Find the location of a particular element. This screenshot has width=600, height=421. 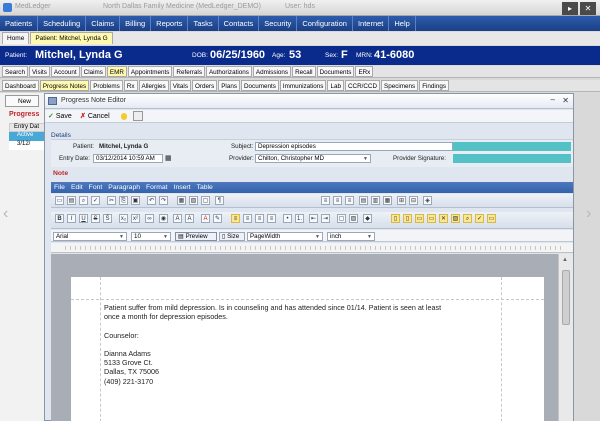

close-icon: ✕ is located at coordinates (565, 100).